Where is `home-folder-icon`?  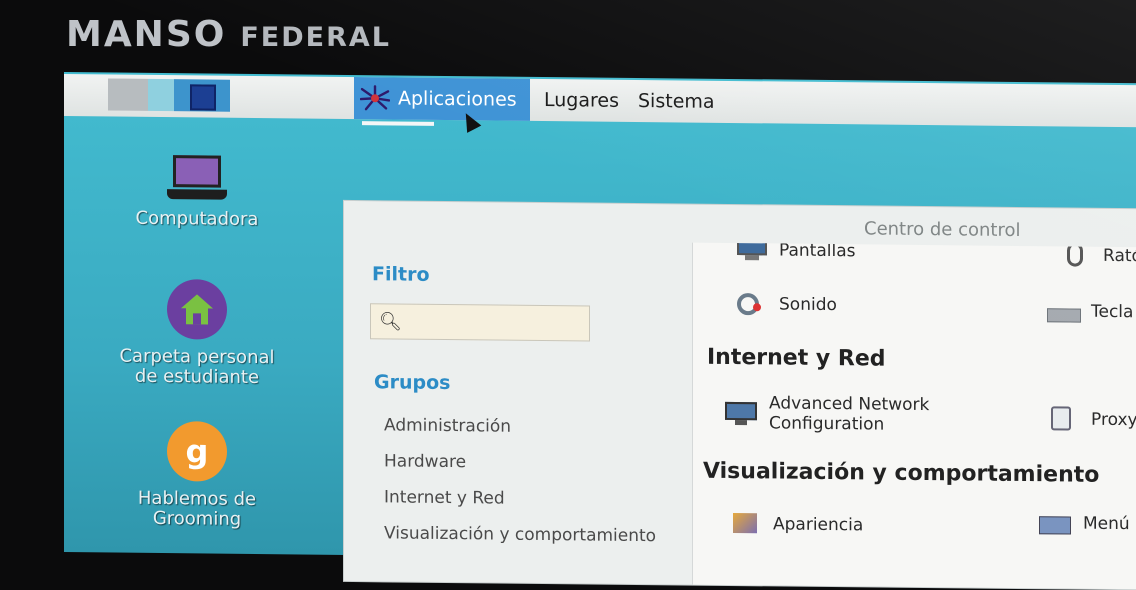 home-folder-icon is located at coordinates (197, 309).